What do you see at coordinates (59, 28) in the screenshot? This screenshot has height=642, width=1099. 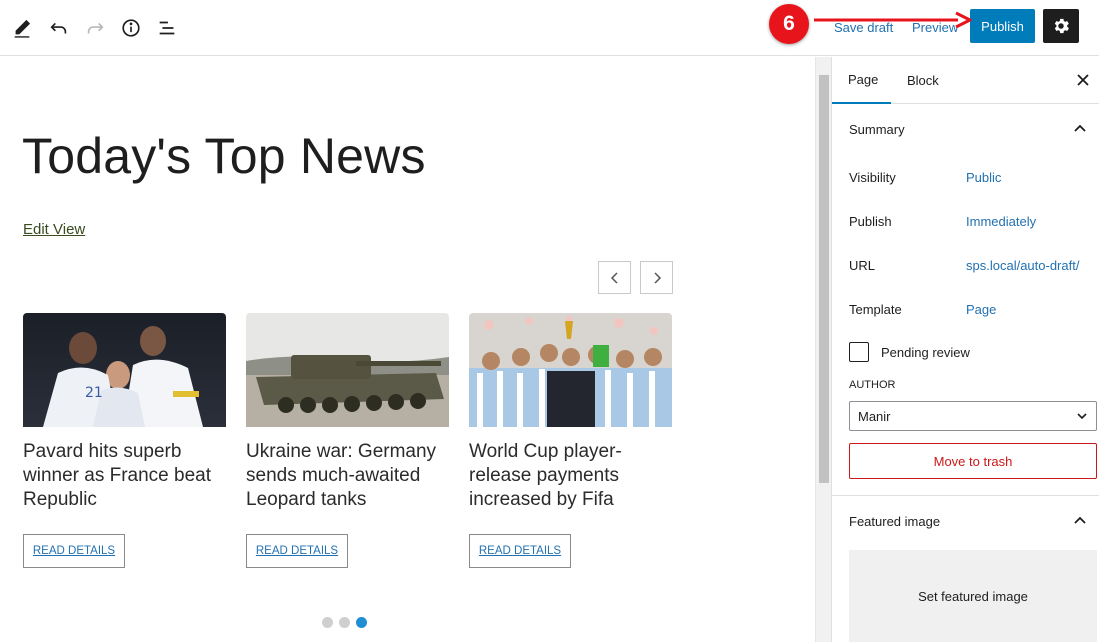 I see `undo-icon` at bounding box center [59, 28].